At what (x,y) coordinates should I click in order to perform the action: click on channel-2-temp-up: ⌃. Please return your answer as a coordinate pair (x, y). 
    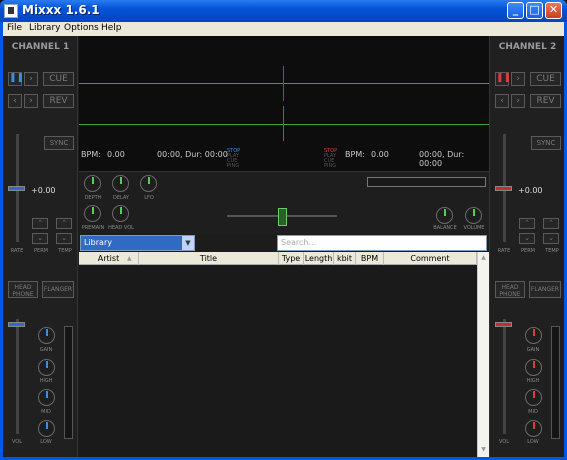
    Looking at the image, I should click on (551, 223).